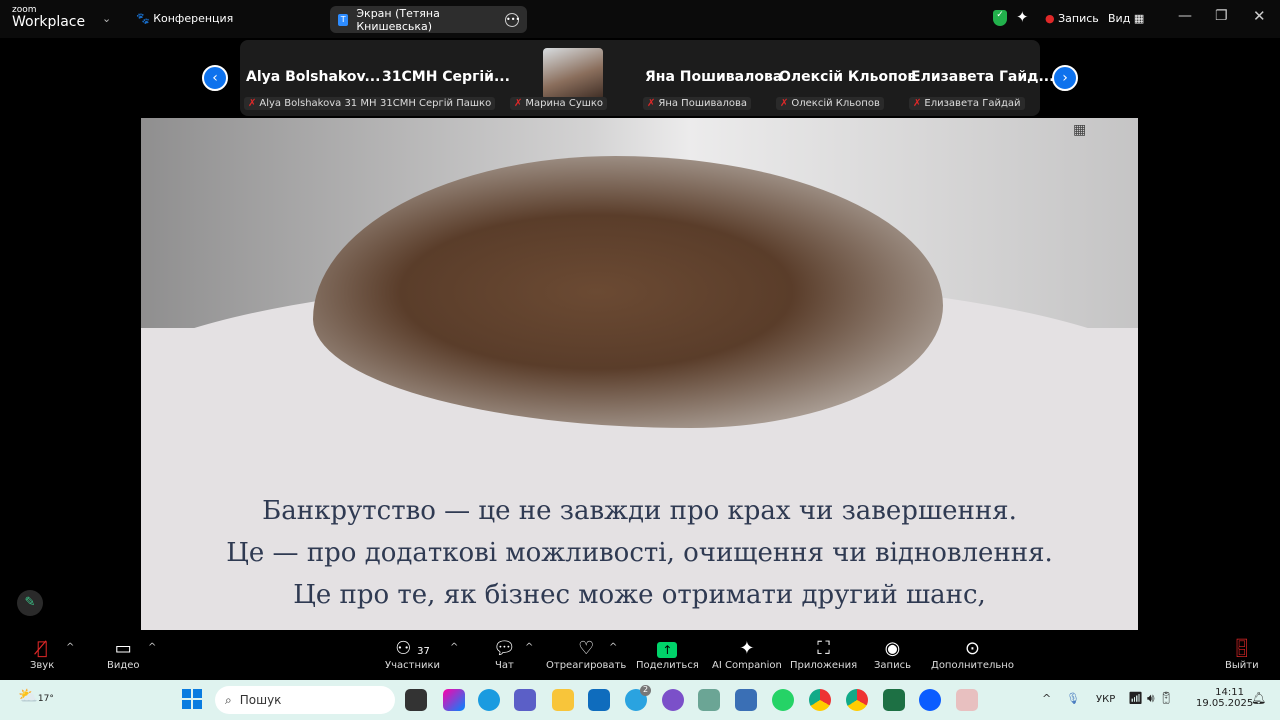 The image size is (1280, 720). I want to click on audio-button: 🎙̸ Звук, so click(42, 654).